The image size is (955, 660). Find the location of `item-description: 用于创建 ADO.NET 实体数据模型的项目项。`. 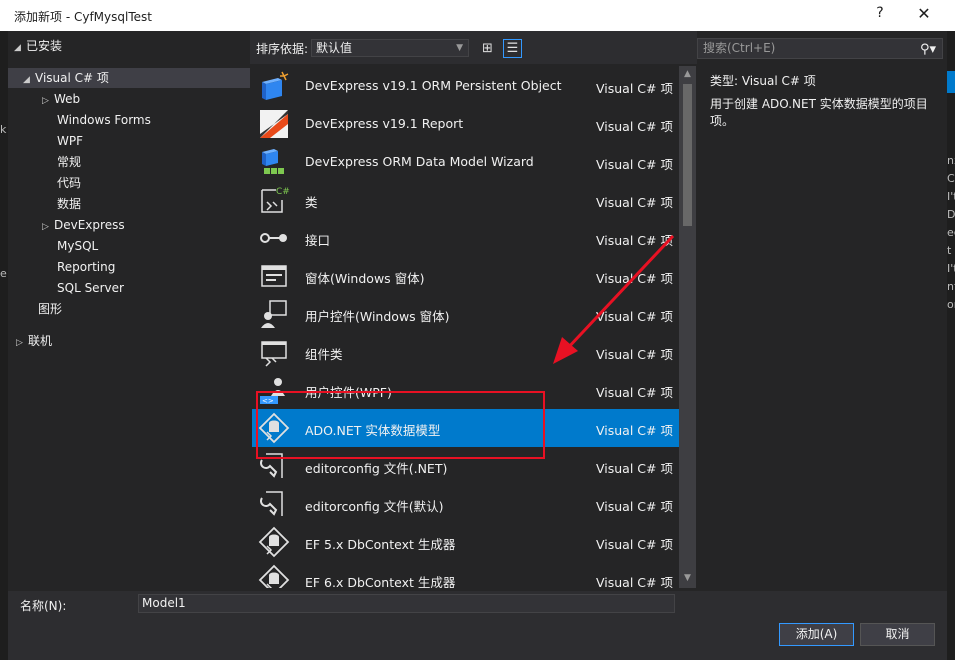

item-description: 用于创建 ADO.NET 实体数据模型的项目项。 is located at coordinates (819, 112).